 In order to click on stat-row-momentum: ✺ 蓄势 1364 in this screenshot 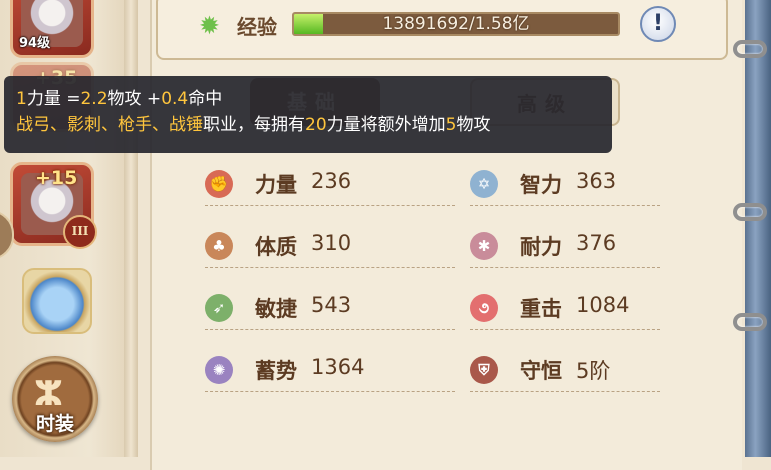, I will do `click(330, 371)`.